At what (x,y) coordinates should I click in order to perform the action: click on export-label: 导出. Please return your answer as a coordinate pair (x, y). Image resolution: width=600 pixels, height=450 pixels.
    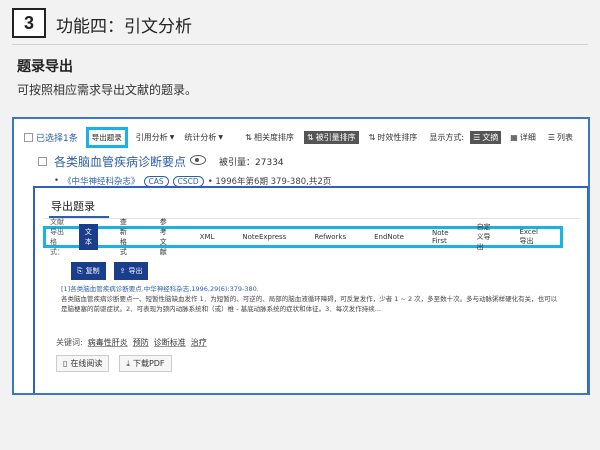
    Looking at the image, I should click on (135, 271).